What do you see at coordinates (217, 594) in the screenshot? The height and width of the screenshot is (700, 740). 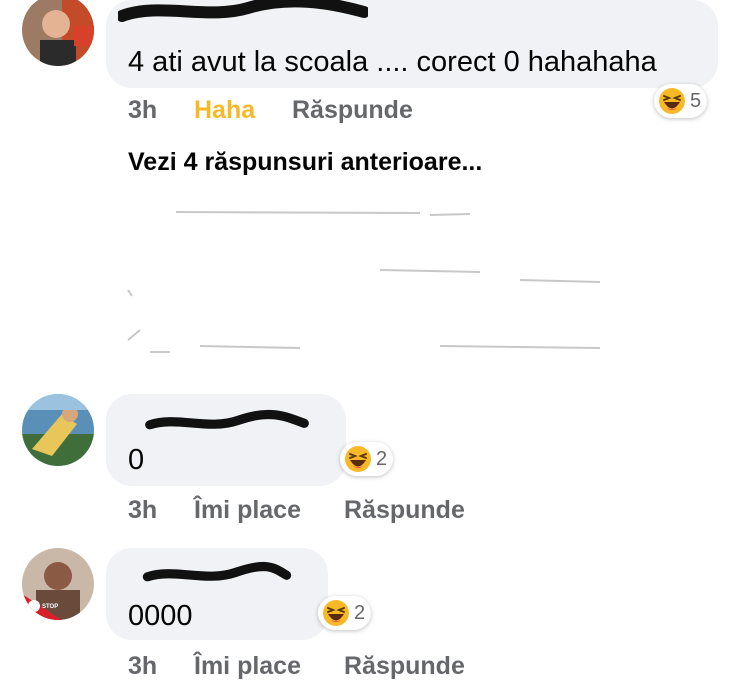 I see `comment-bubble: 0000` at bounding box center [217, 594].